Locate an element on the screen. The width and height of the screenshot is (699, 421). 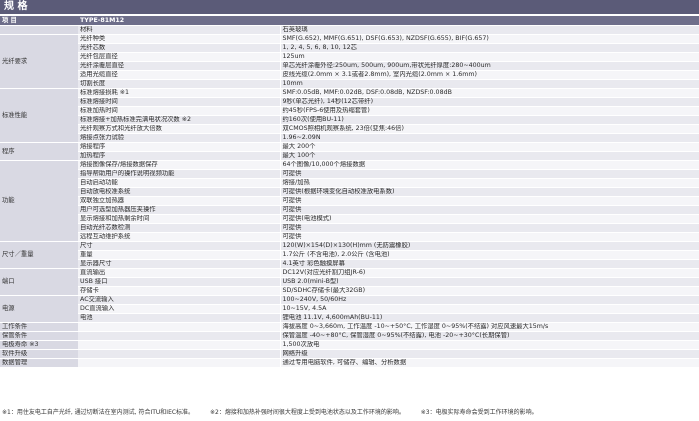
item-cell: 标准熔接损耗 ※1 is located at coordinates (179, 93).